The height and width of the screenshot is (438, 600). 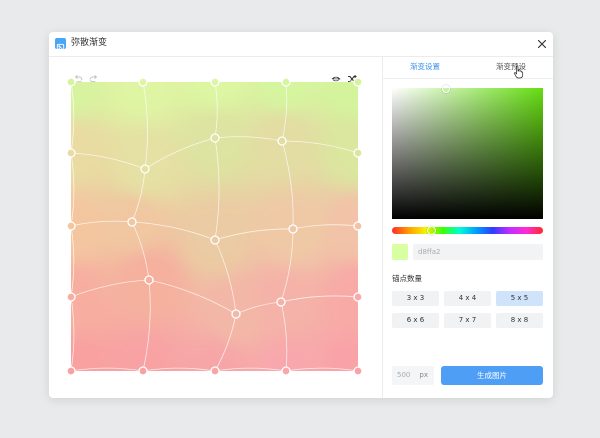 What do you see at coordinates (478, 252) in the screenshot?
I see `hex-color-input` at bounding box center [478, 252].